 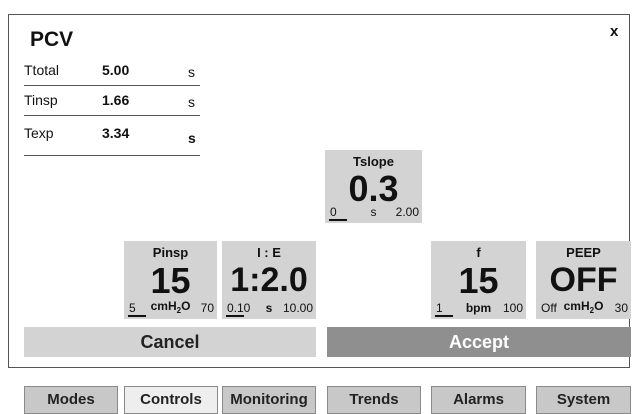 I want to click on tslope-range: 0 s 2.00, so click(x=373, y=212).